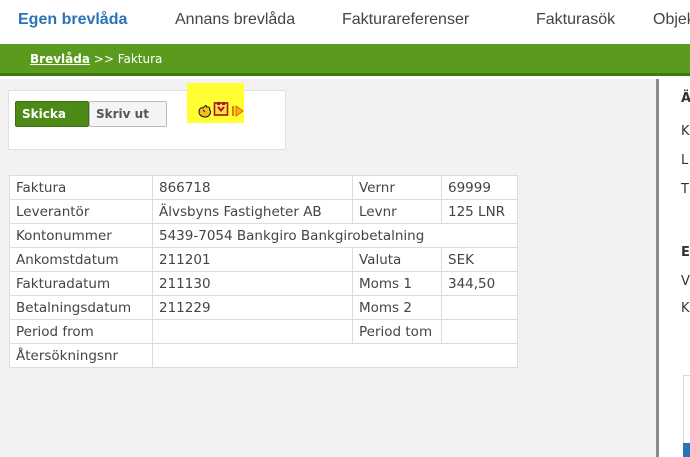  I want to click on table-row: Period from Period tom, so click(263, 331).